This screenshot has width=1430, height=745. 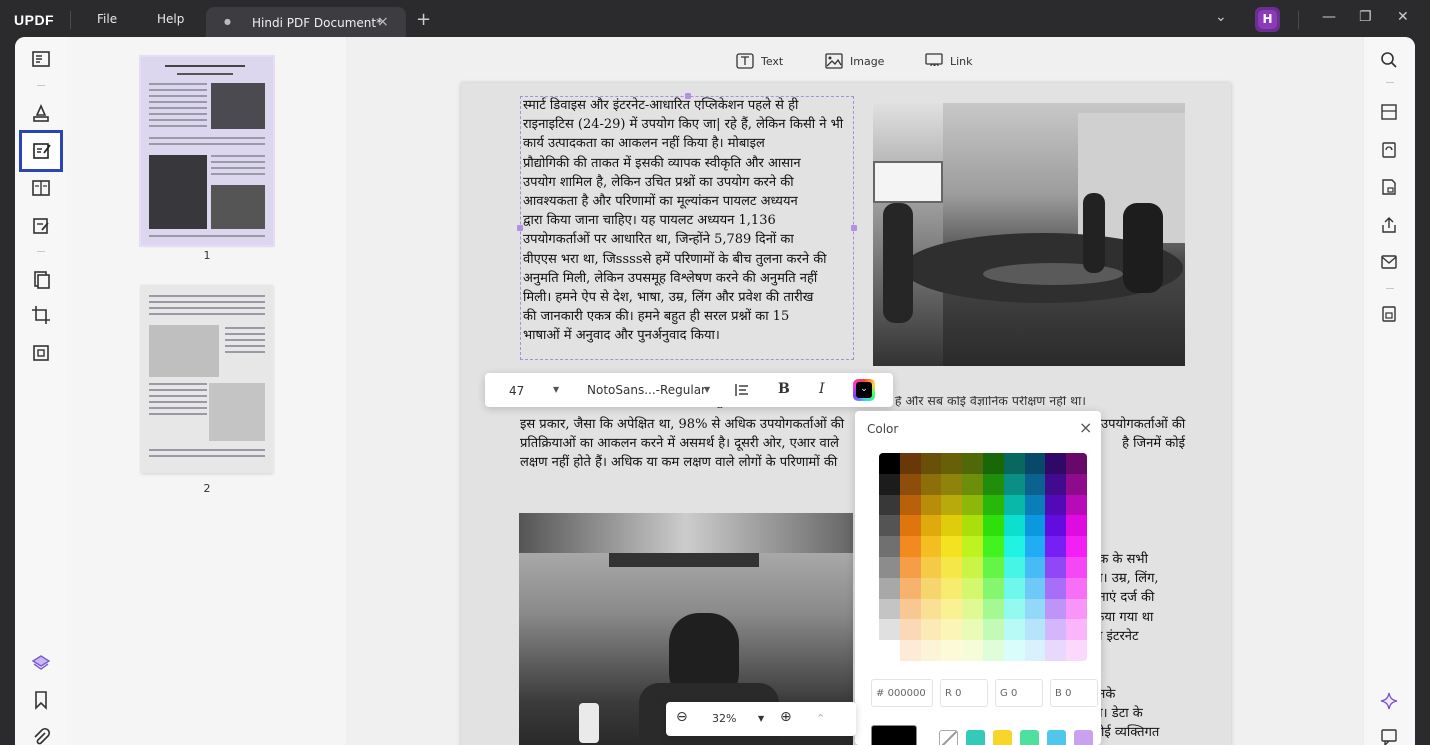 What do you see at coordinates (820, 718) in the screenshot?
I see `page-up-icon: ⌃` at bounding box center [820, 718].